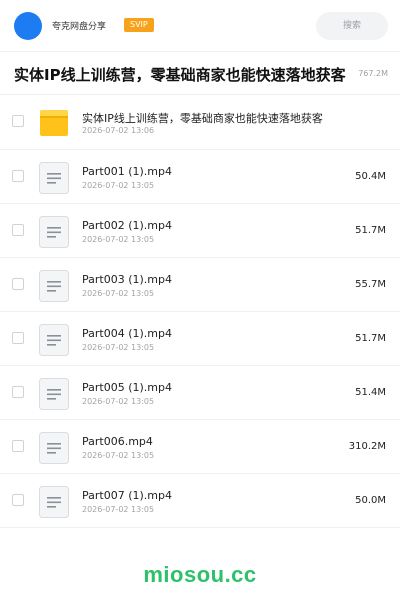 This screenshot has height=600, width=400. I want to click on list-item: Part005 (1).mp4 2026-07-02 13:05 51.4M, so click(200, 393).